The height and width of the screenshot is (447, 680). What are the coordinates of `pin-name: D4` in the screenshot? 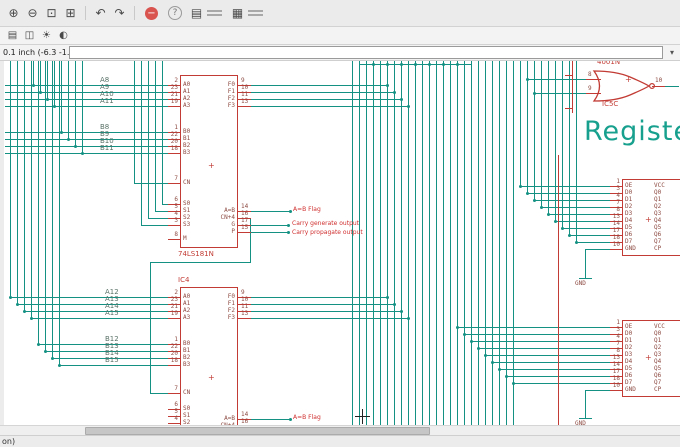 It's located at (629, 361).